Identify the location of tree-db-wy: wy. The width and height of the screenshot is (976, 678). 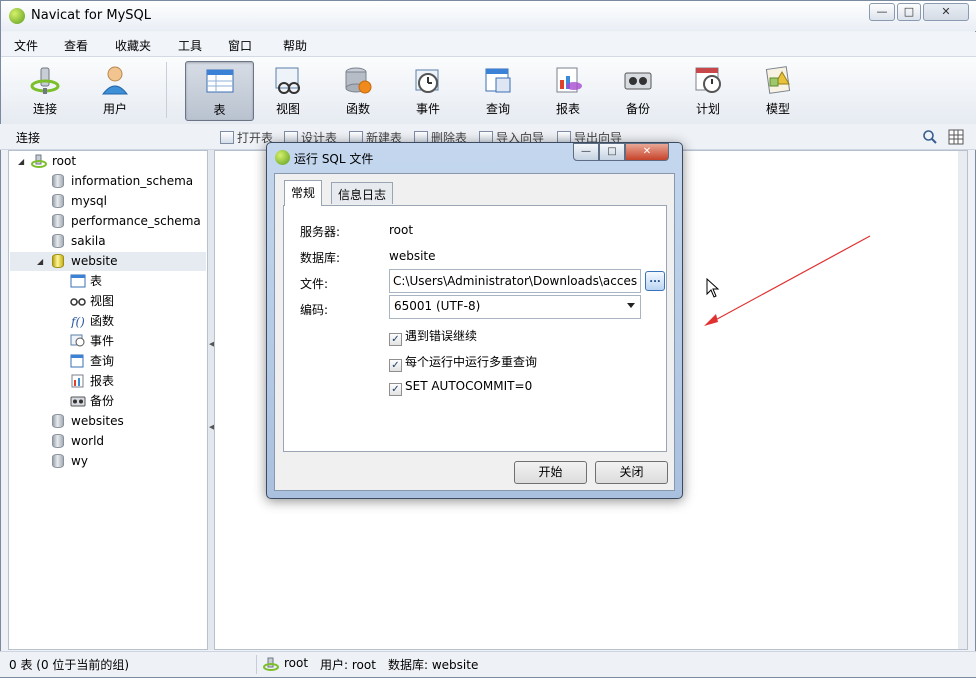
(70, 461).